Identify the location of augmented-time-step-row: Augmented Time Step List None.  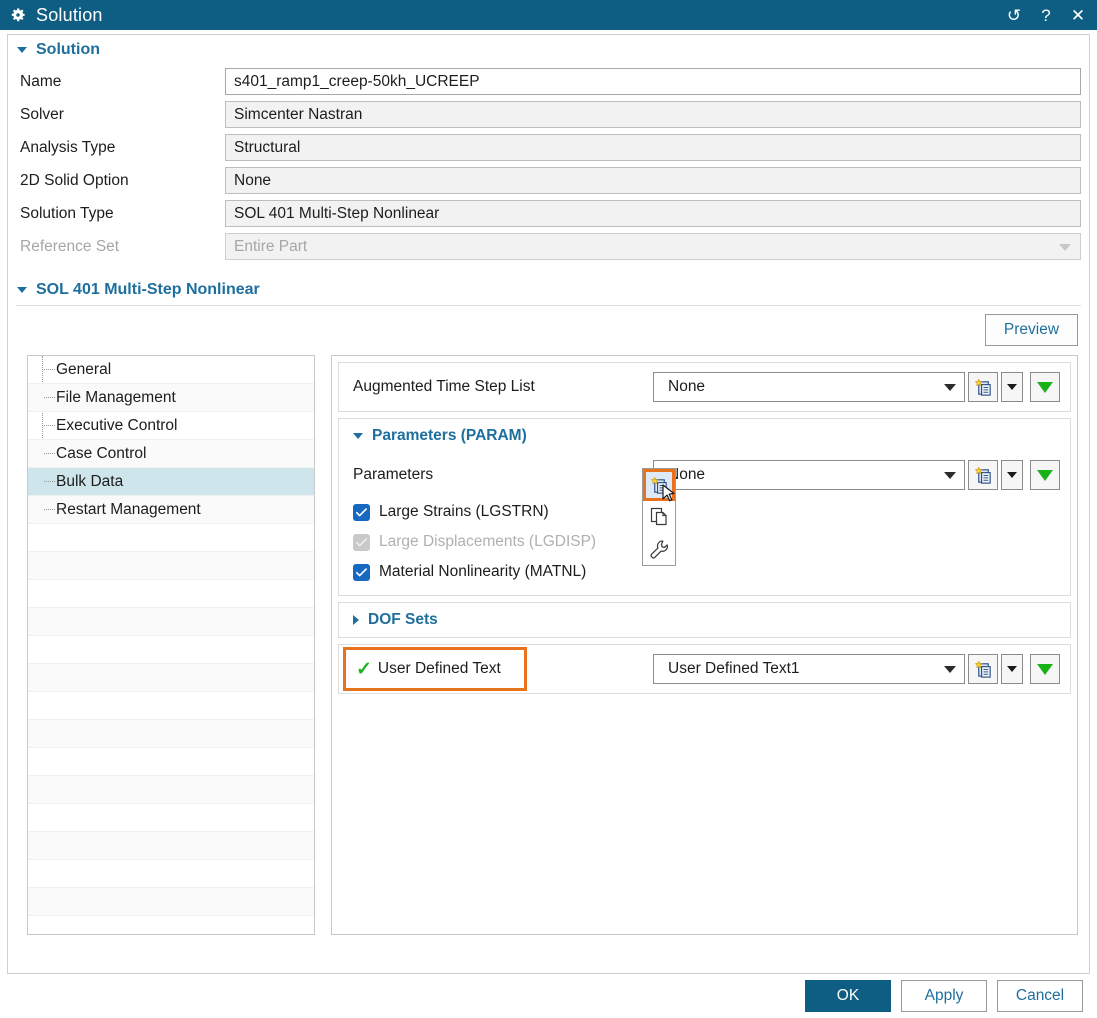
(704, 387).